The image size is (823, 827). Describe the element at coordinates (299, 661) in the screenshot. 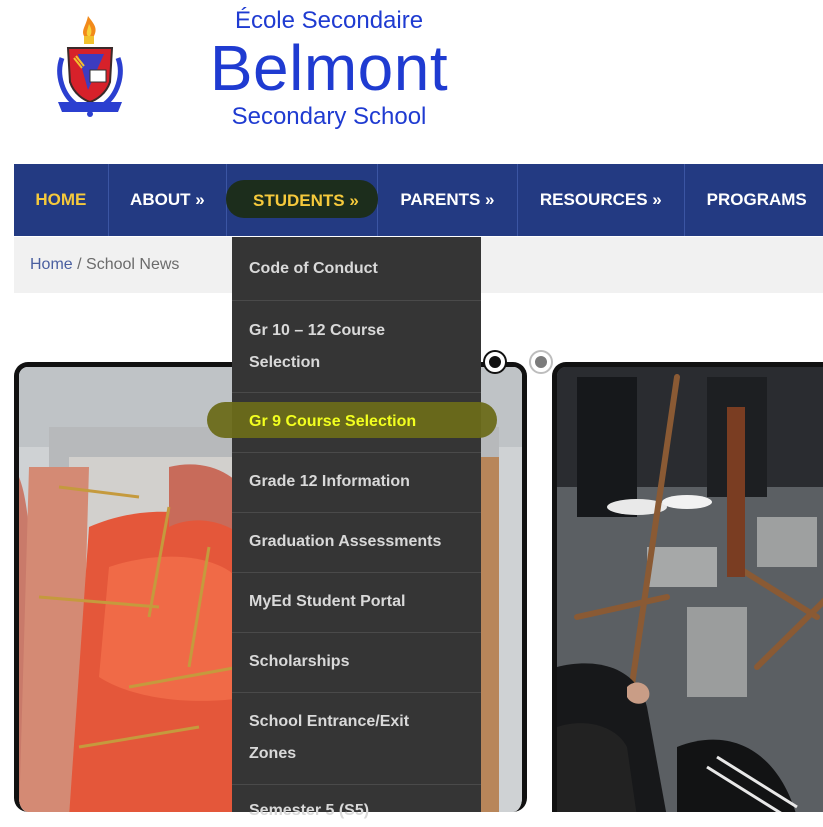

I see `menu-item-label: Scholarships` at that location.